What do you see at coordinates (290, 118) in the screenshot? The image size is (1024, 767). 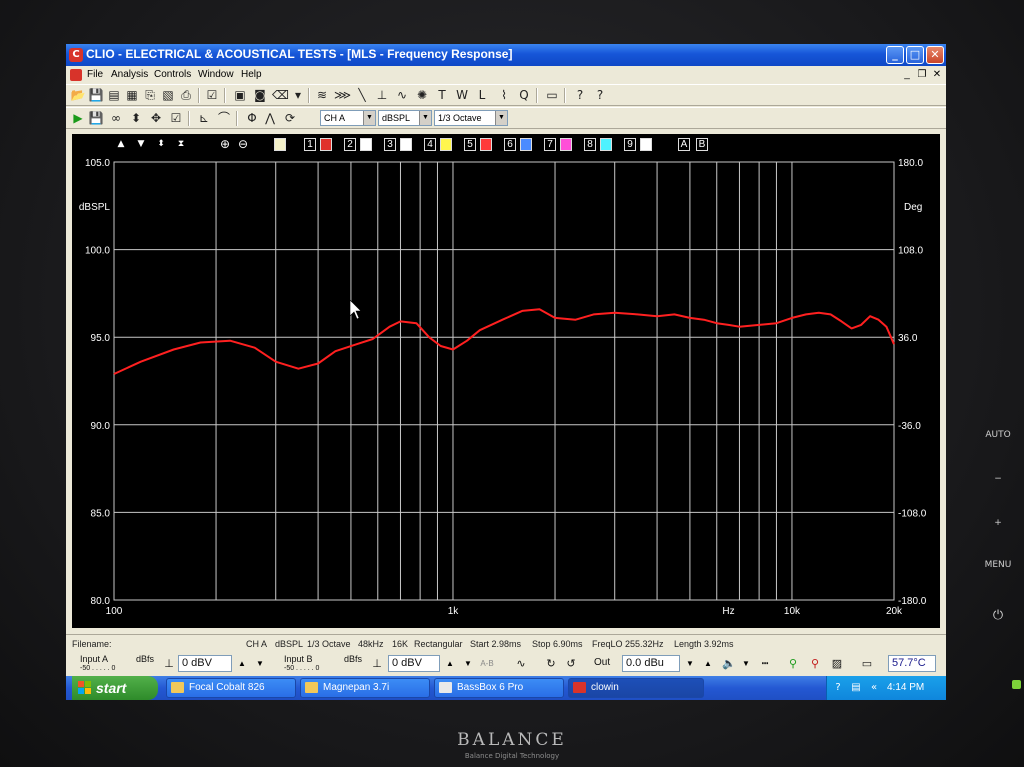 I see `refresh-icon: ⟳` at bounding box center [290, 118].